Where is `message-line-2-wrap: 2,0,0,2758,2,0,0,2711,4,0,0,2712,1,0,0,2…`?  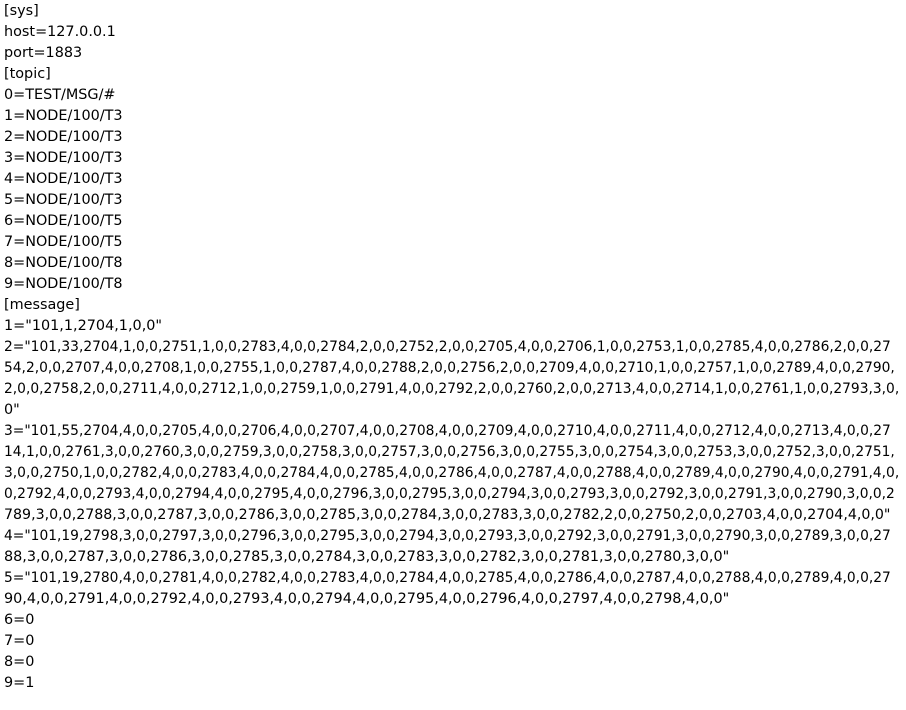
message-line-2-wrap: 2,0,0,2758,2,0,0,2711,4,0,0,2712,1,0,0,2… is located at coordinates (452, 389).